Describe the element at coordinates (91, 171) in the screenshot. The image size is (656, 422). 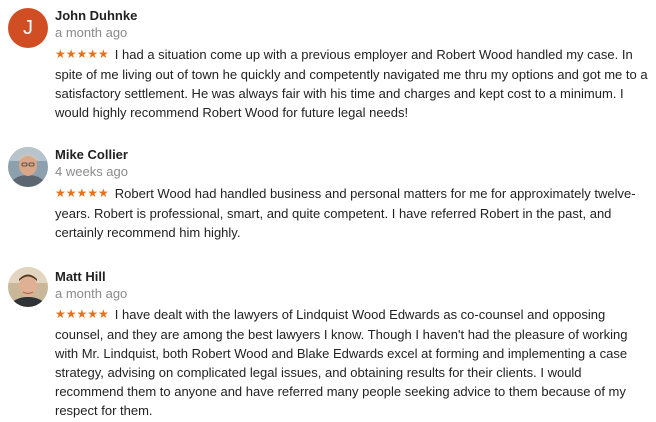
I see `review-date: 4 weeks ago` at that location.